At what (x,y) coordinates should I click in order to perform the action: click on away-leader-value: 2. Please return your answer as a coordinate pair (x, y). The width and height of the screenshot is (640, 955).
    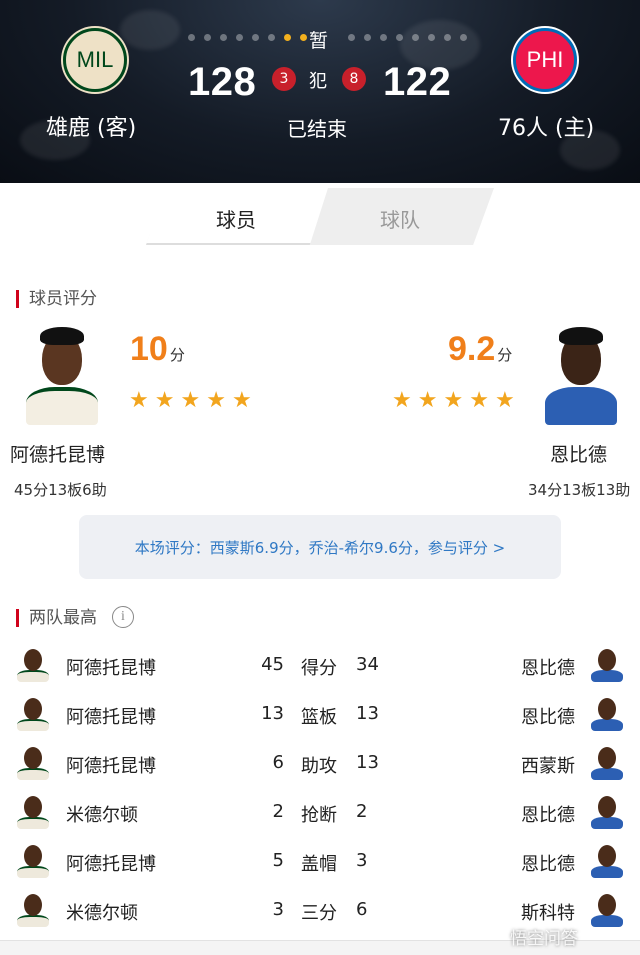
    Looking at the image, I should click on (362, 811).